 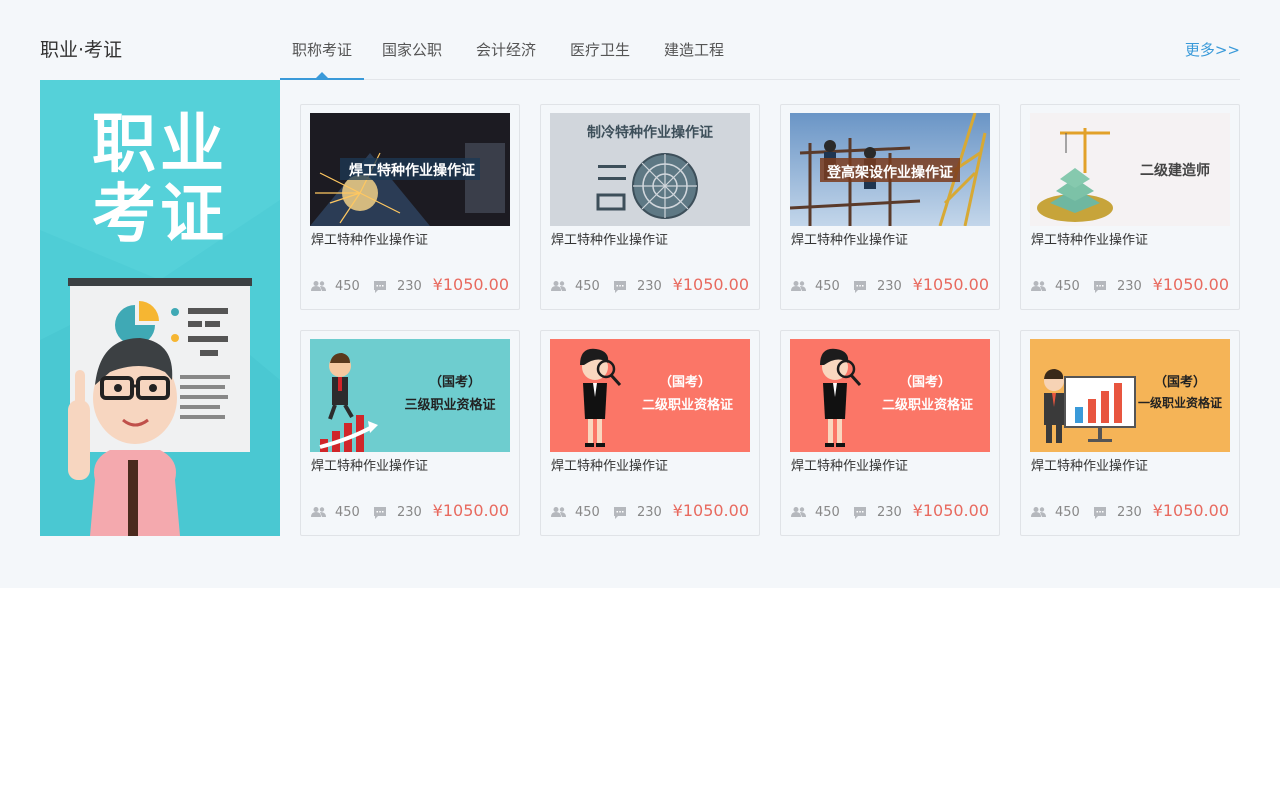 I want to click on course-thumbnail: （国考） 一级职业资格证, so click(x=1130, y=395).